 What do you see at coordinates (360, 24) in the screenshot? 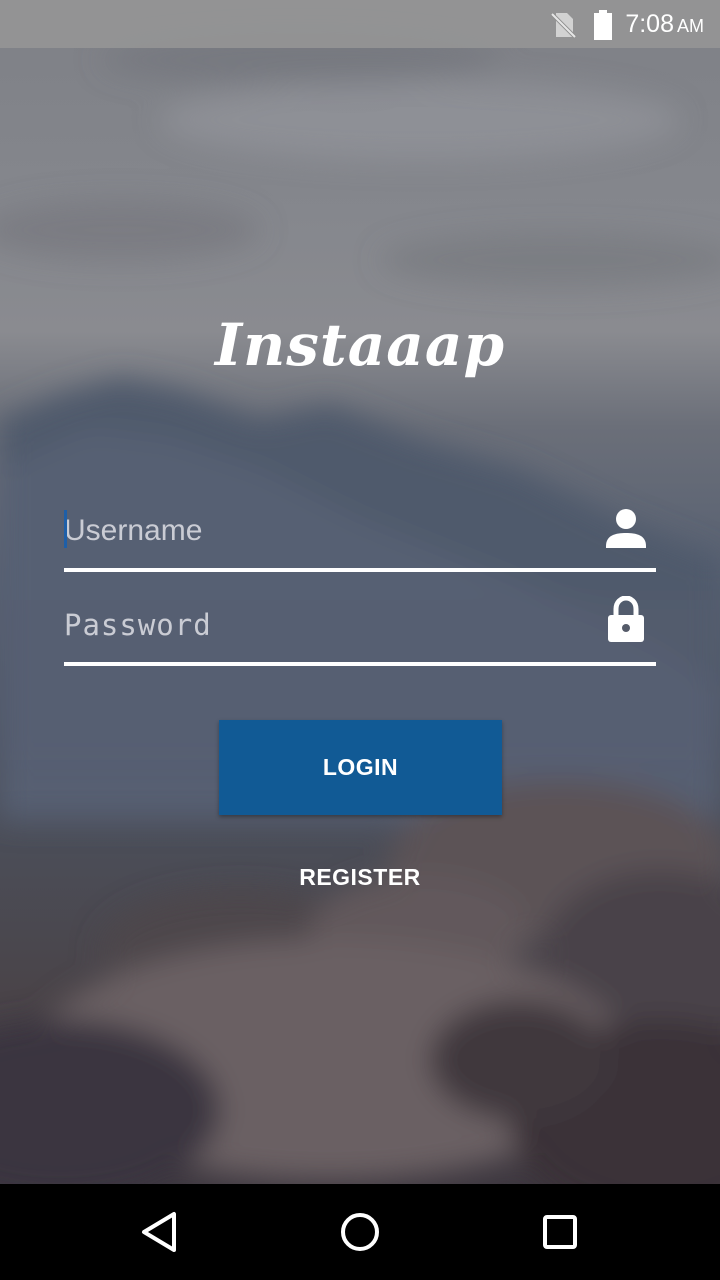
I see `status-bar: 7:08 AM` at bounding box center [360, 24].